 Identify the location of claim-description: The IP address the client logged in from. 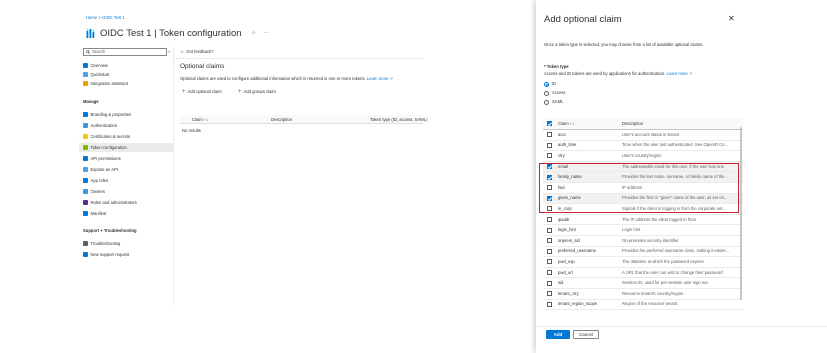
(659, 219).